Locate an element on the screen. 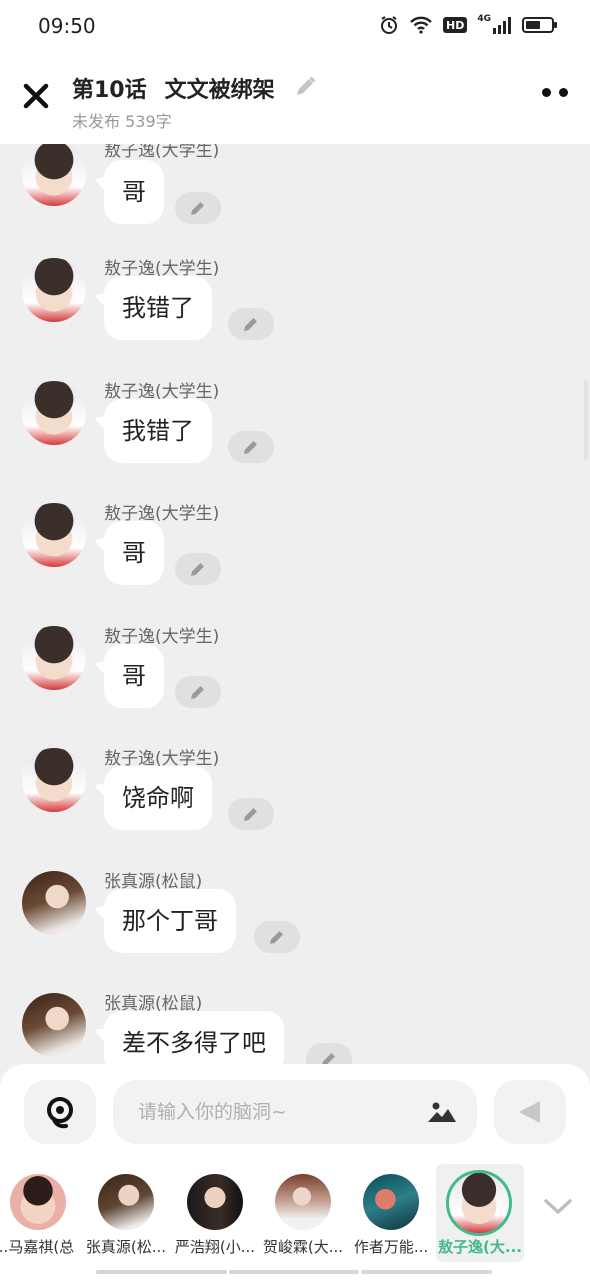 This screenshot has width=590, height=1280. episode-number: 第10话 is located at coordinates (109, 90).